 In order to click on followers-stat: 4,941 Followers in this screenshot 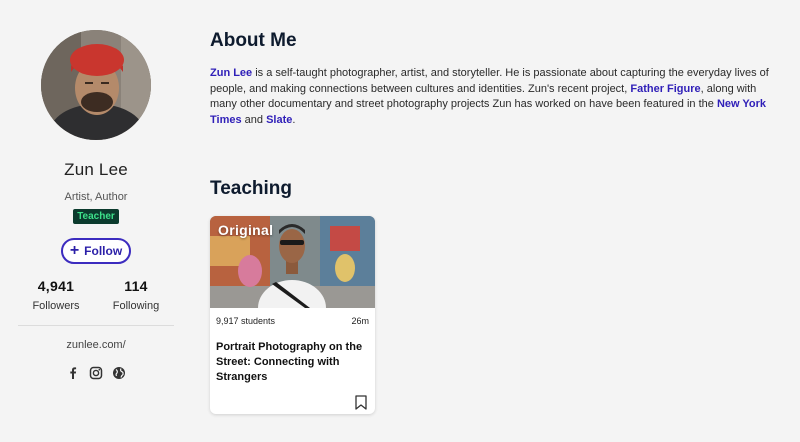, I will do `click(56, 295)`.